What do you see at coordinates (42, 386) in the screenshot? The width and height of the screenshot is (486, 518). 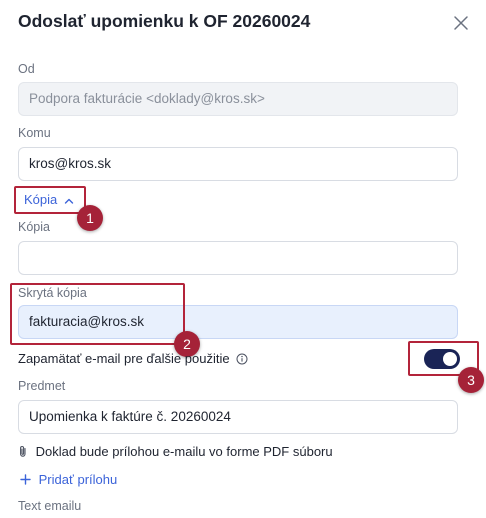 I see `subject-label: Predmet` at bounding box center [42, 386].